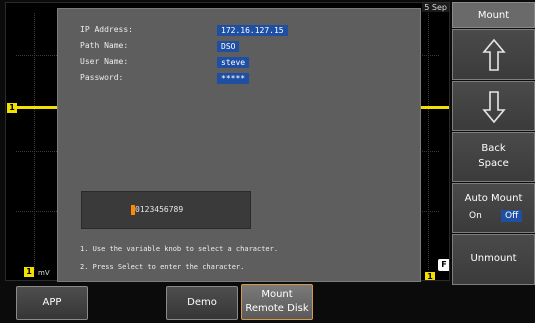  I want to click on down-arrow-icon, so click(494, 107).